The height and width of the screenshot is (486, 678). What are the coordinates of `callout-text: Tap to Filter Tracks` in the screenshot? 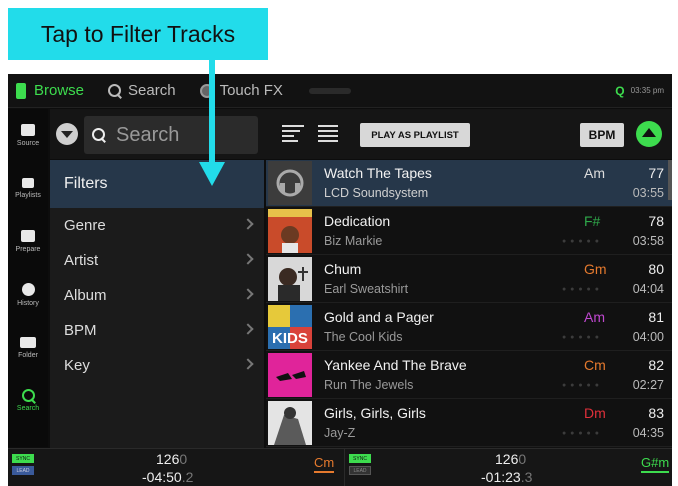 It's located at (138, 33).